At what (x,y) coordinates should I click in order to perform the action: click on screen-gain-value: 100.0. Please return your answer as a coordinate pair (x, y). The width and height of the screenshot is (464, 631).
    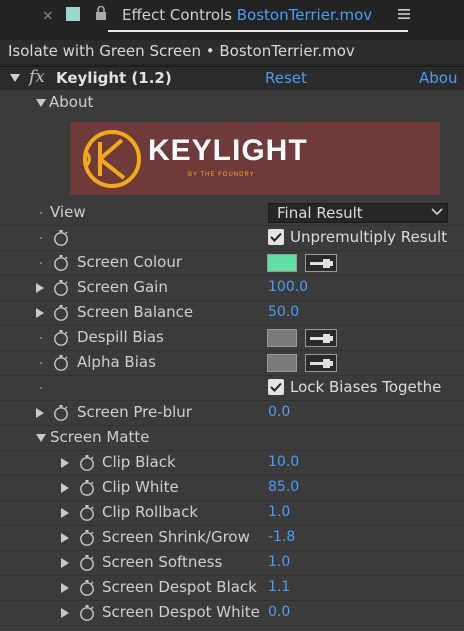
    Looking at the image, I should click on (288, 287).